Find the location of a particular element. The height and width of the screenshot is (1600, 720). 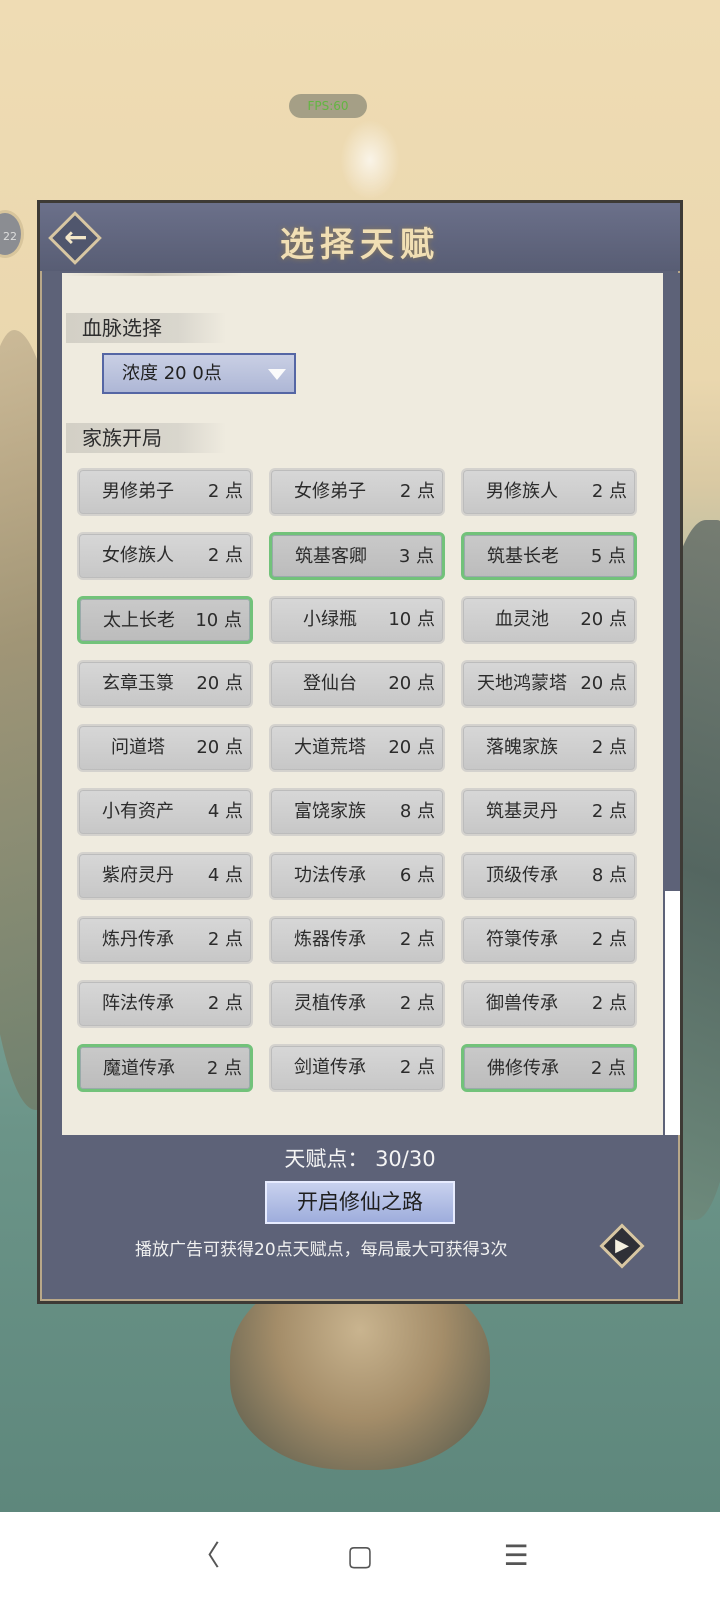

talent-button: 阵法传承 2 点 is located at coordinates (165, 1004).